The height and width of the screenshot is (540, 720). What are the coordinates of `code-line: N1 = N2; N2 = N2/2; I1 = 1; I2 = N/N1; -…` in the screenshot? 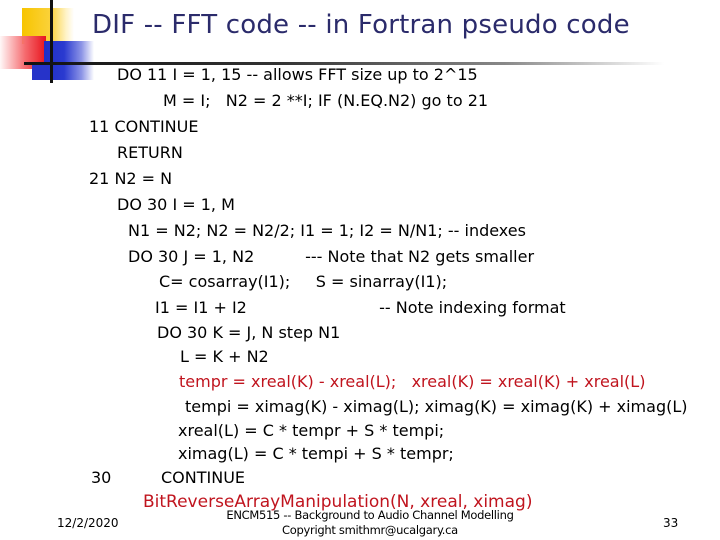 It's located at (327, 230).